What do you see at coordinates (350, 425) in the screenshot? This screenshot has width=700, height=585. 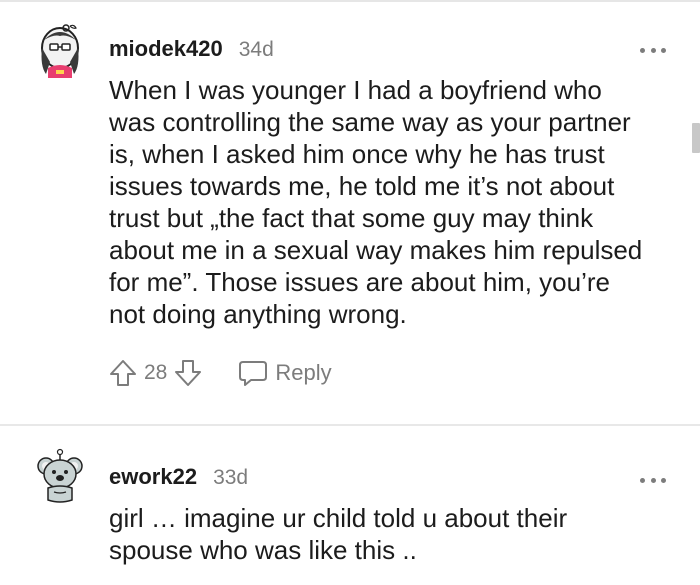 I see `comment-divider` at bounding box center [350, 425].